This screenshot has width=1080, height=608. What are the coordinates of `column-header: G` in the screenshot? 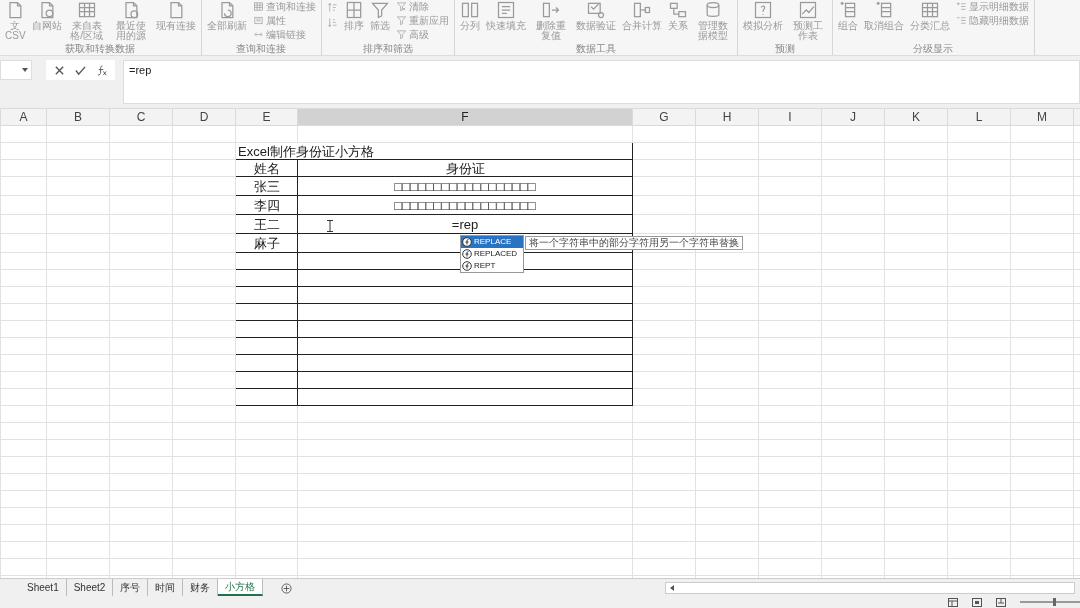 It's located at (664, 117).